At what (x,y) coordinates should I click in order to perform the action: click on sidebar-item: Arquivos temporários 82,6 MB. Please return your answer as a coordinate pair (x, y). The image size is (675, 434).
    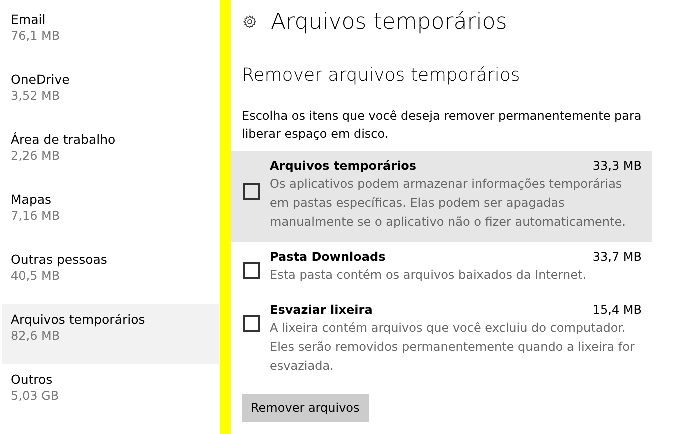
    Looking at the image, I should click on (110, 334).